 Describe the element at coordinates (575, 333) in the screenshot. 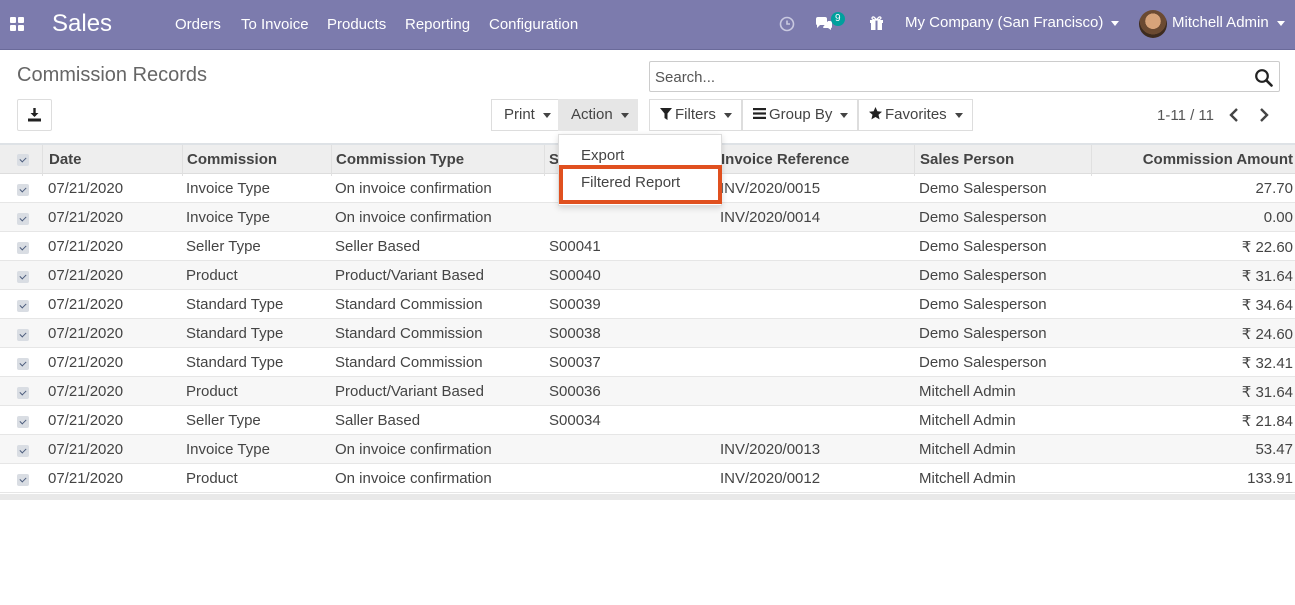

I see `cell-sale-order: S00038` at that location.